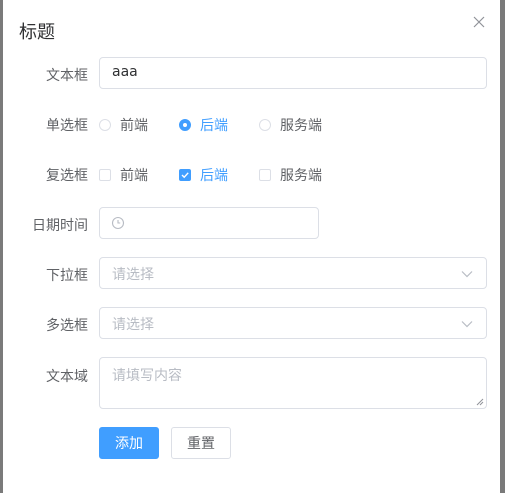 The width and height of the screenshot is (505, 493). What do you see at coordinates (293, 383) in the screenshot?
I see `textarea-input: 请填写内容` at bounding box center [293, 383].